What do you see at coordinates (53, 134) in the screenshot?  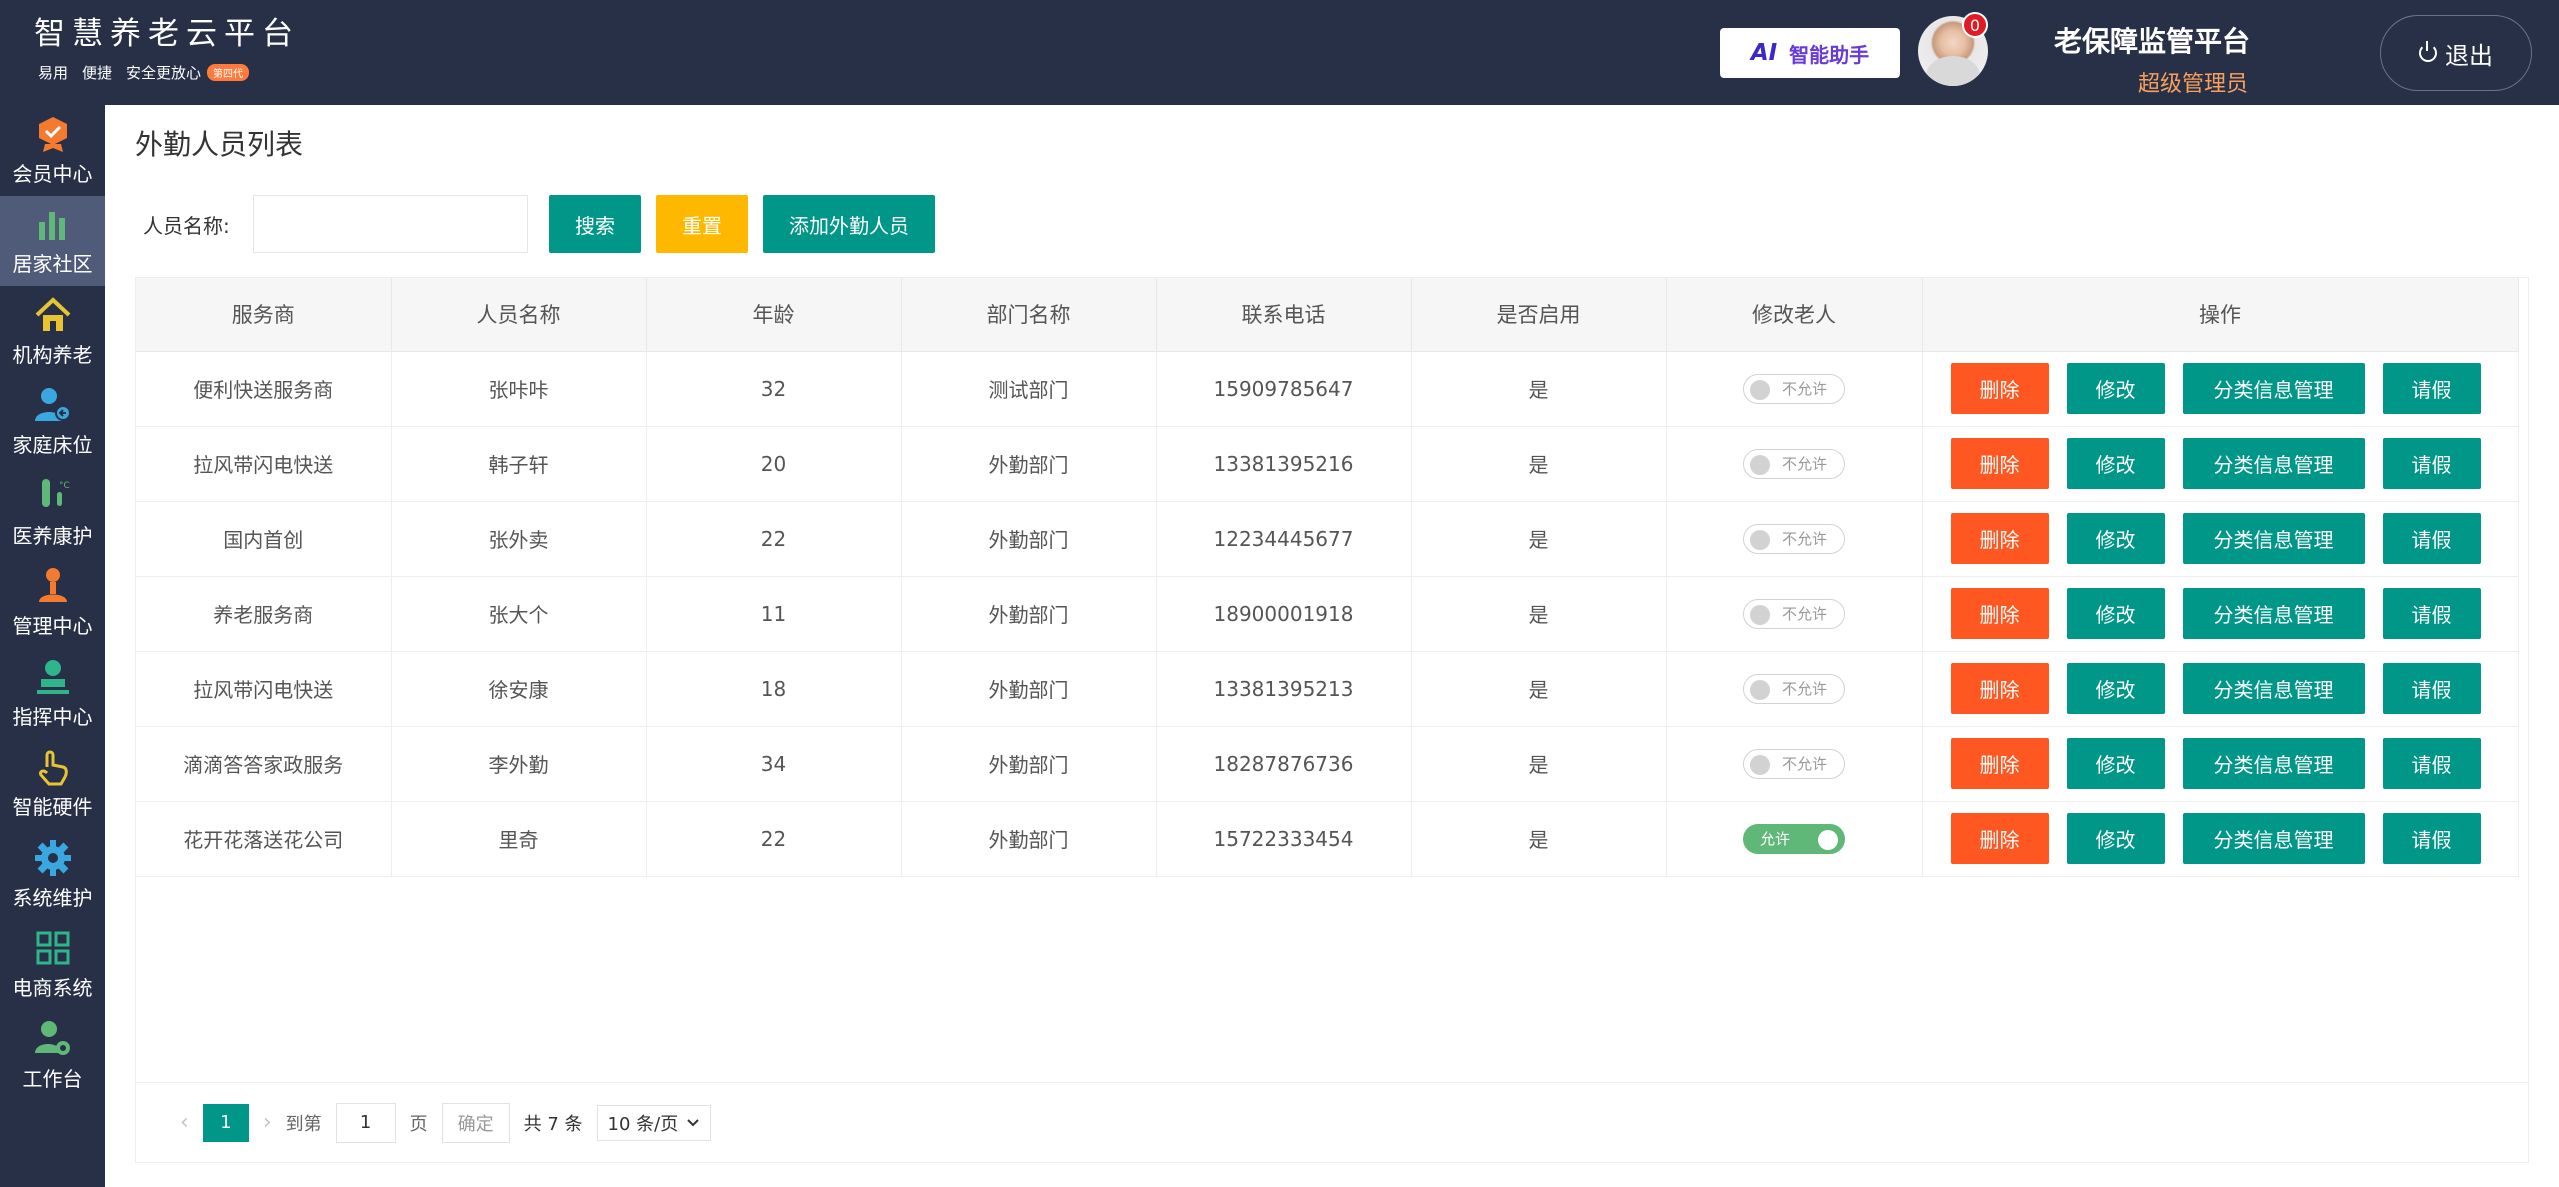 I see `member-badge-icon` at bounding box center [53, 134].